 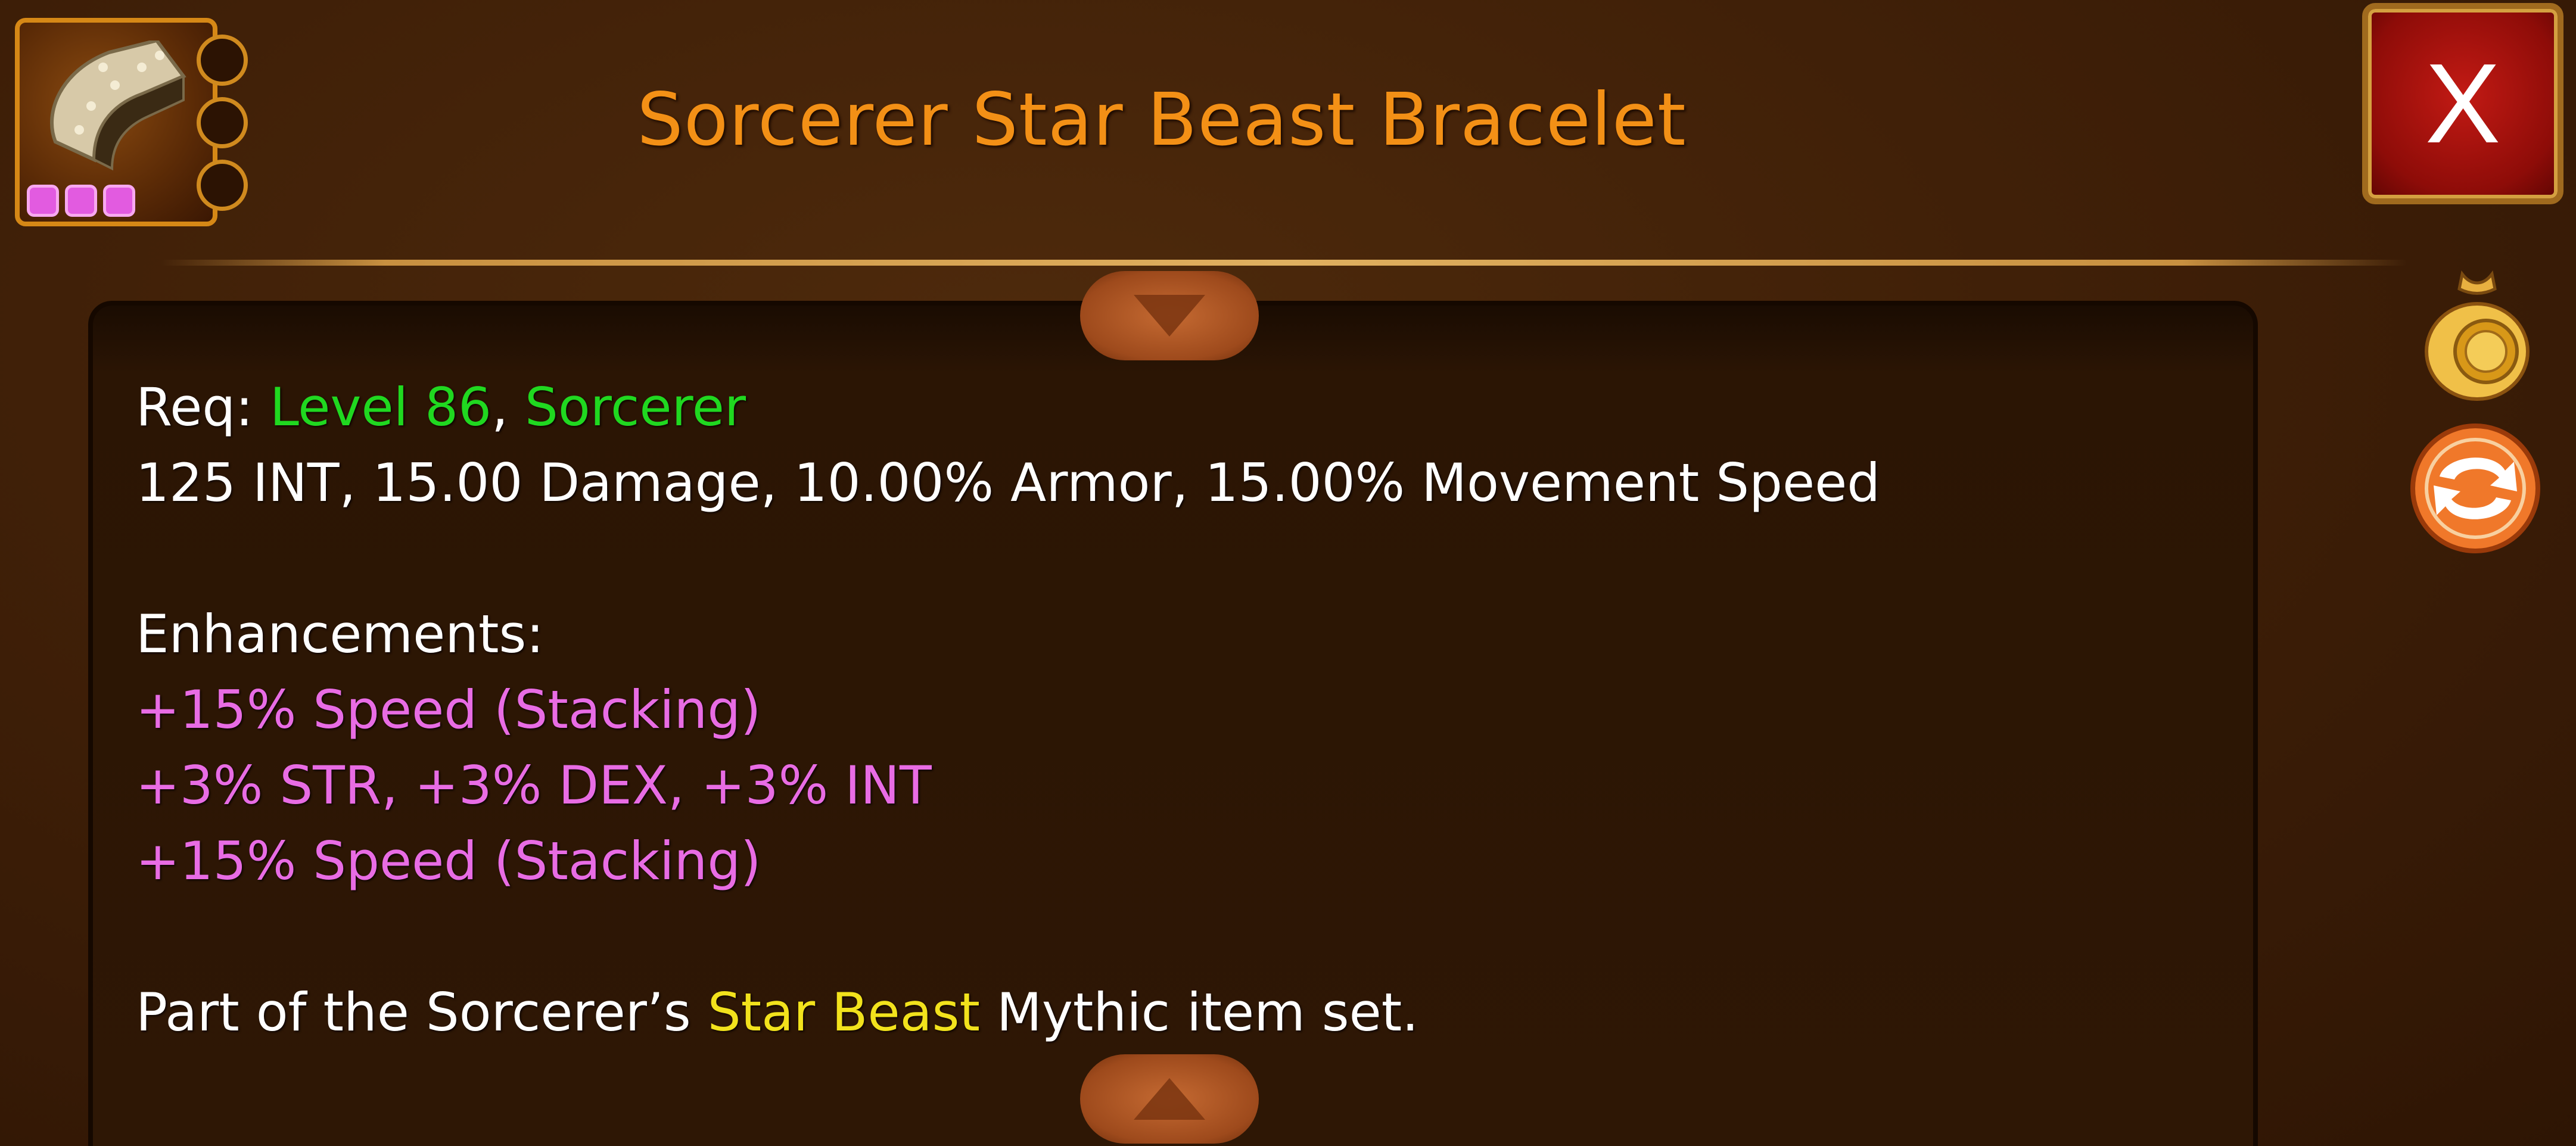 What do you see at coordinates (1284, 263) in the screenshot?
I see `divider` at bounding box center [1284, 263].